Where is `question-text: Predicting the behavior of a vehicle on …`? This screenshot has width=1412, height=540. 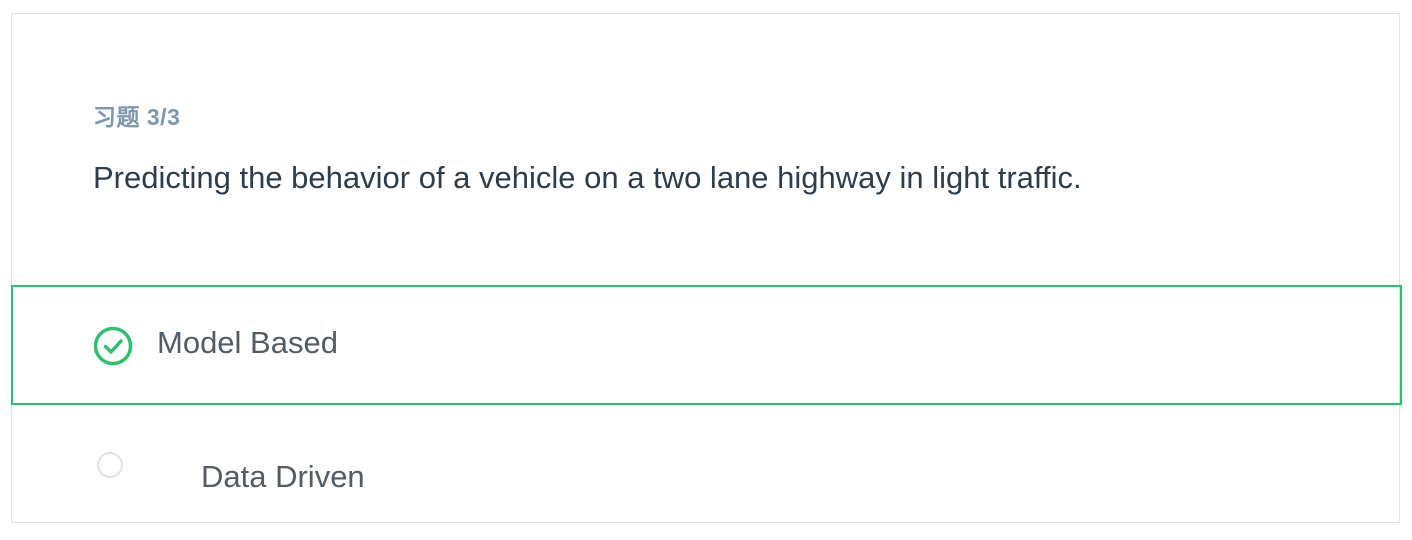
question-text: Predicting the behavior of a vehicle on … is located at coordinates (587, 177).